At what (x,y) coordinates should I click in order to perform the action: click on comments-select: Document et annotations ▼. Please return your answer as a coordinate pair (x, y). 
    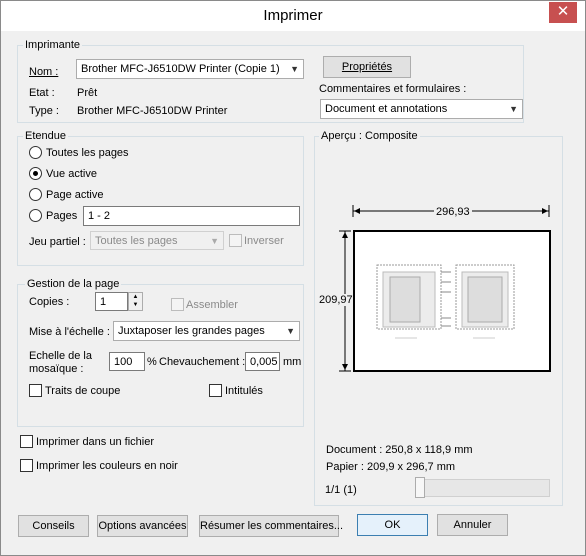
    Looking at the image, I should click on (421, 109).